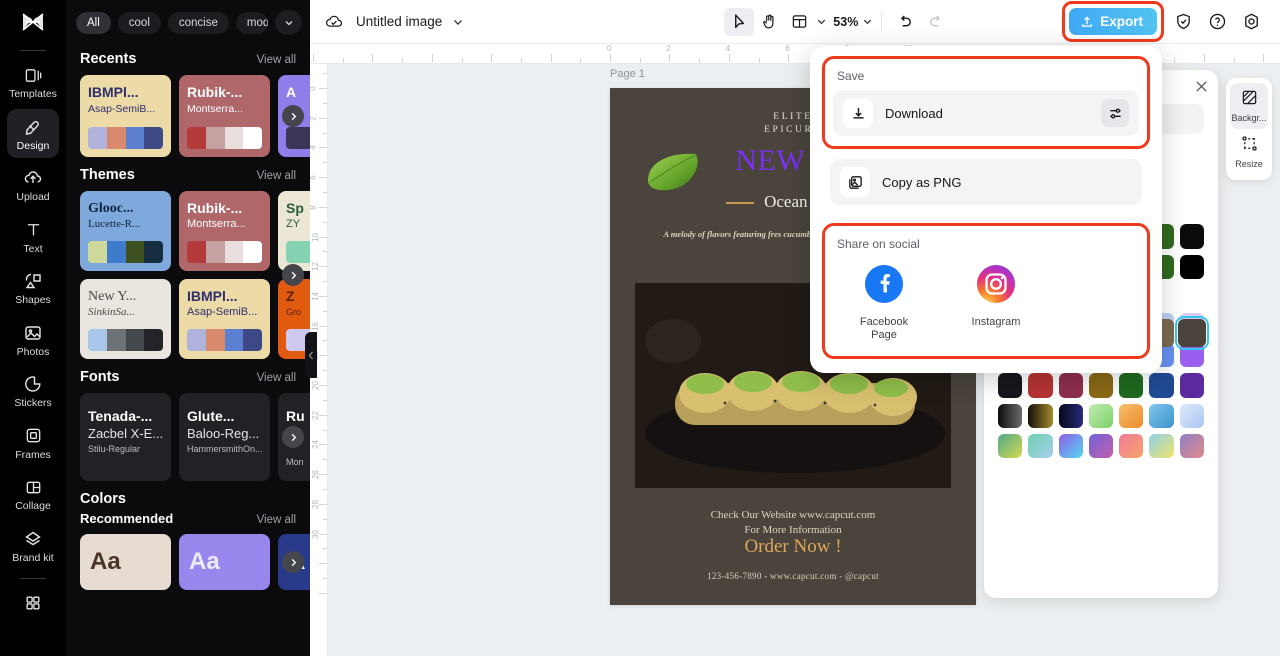 Image resolution: width=1280 pixels, height=656 pixels. Describe the element at coordinates (276, 520) in the screenshot. I see `colors-view-all: View all` at that location.